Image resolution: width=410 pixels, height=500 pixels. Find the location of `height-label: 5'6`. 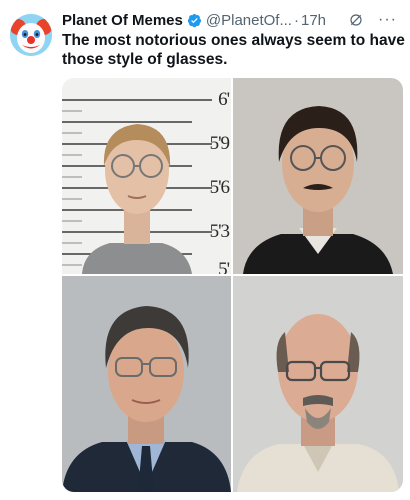

height-label: 5'6 is located at coordinates (219, 187).